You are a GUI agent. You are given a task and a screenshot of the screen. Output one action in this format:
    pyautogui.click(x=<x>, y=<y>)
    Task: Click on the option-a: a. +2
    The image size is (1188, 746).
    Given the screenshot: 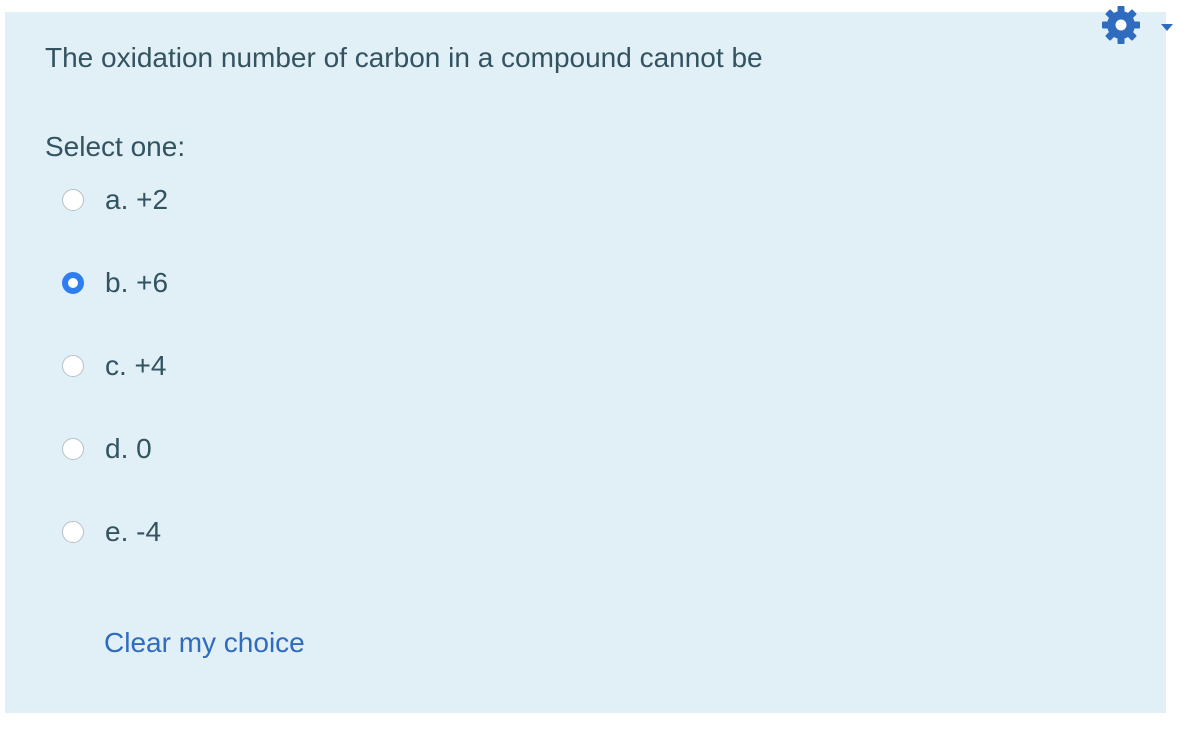 What is the action you would take?
    pyautogui.click(x=115, y=199)
    